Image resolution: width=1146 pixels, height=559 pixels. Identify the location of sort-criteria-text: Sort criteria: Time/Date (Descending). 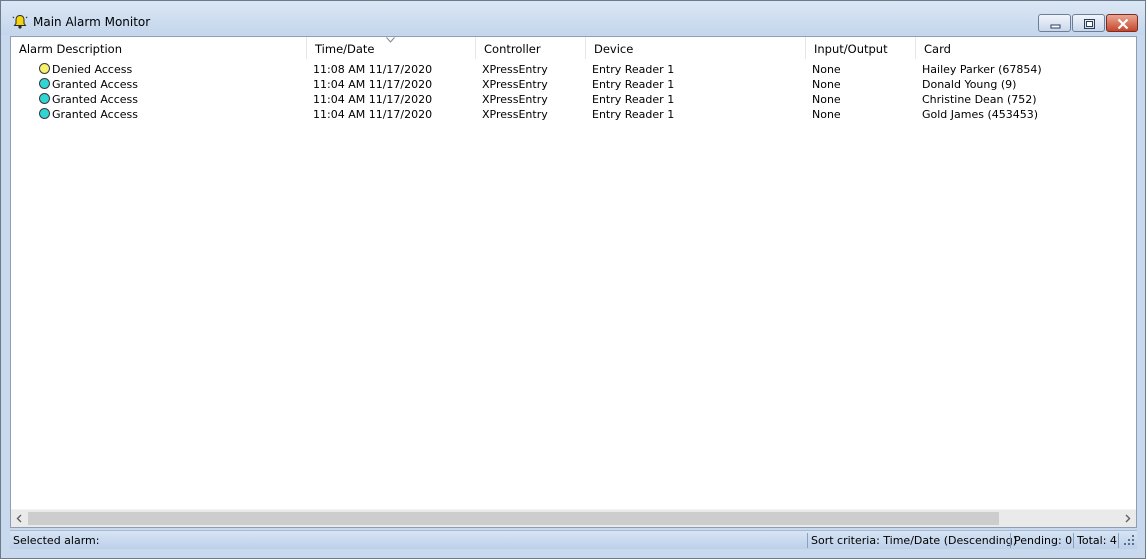
(914, 540).